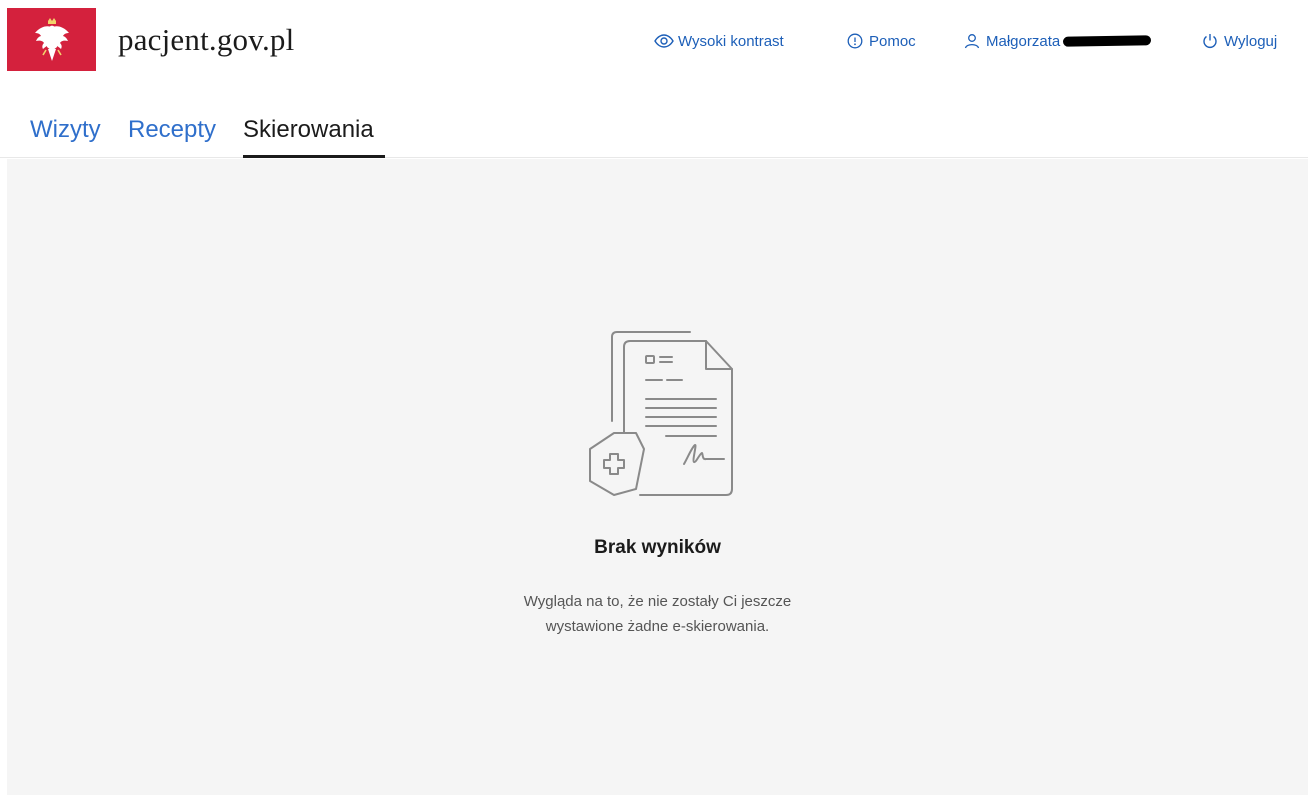 The width and height of the screenshot is (1308, 795). I want to click on empty-state-title: Brak wyników, so click(657, 547).